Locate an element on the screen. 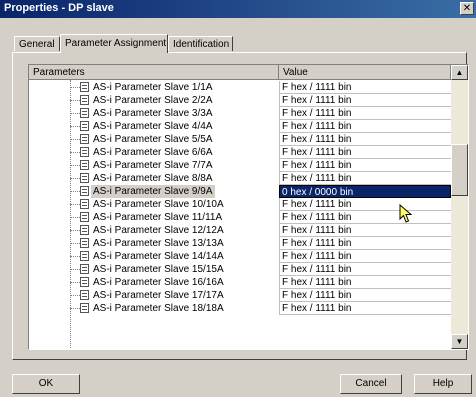 The image size is (476, 397). parameter-name: AS-i Parameter Slave 1/1A is located at coordinates (153, 87).